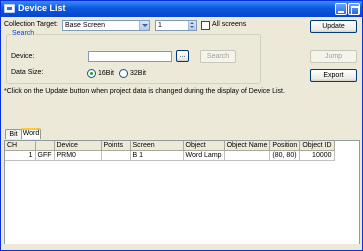  Describe the element at coordinates (20, 146) in the screenshot. I see `col-ch: CH` at that location.